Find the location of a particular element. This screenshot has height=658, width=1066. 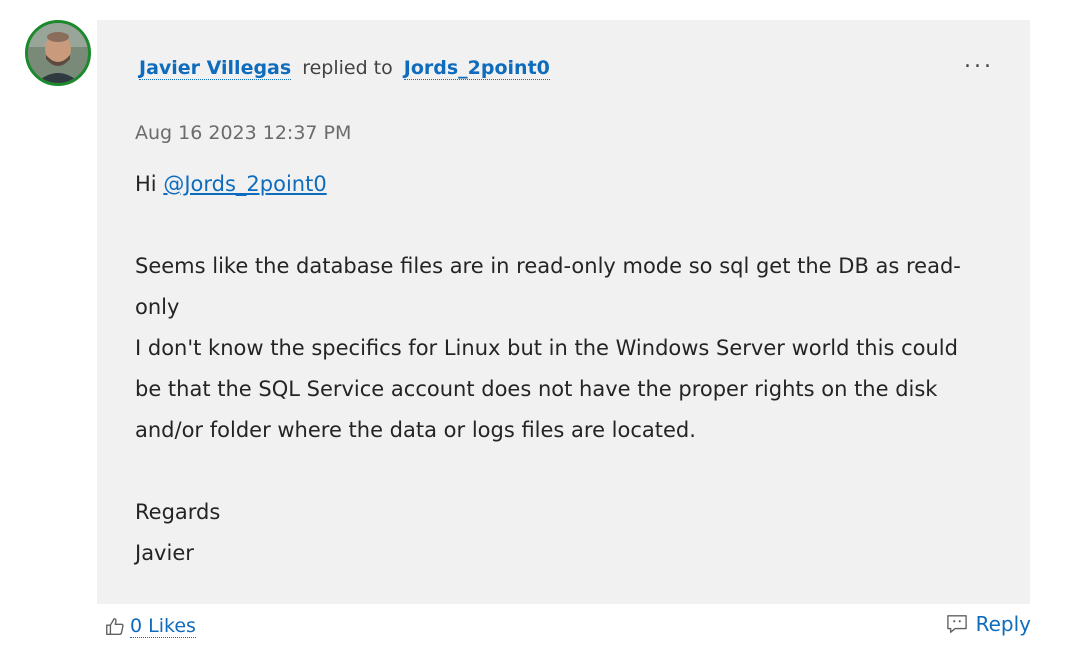

avatar is located at coordinates (58, 53).